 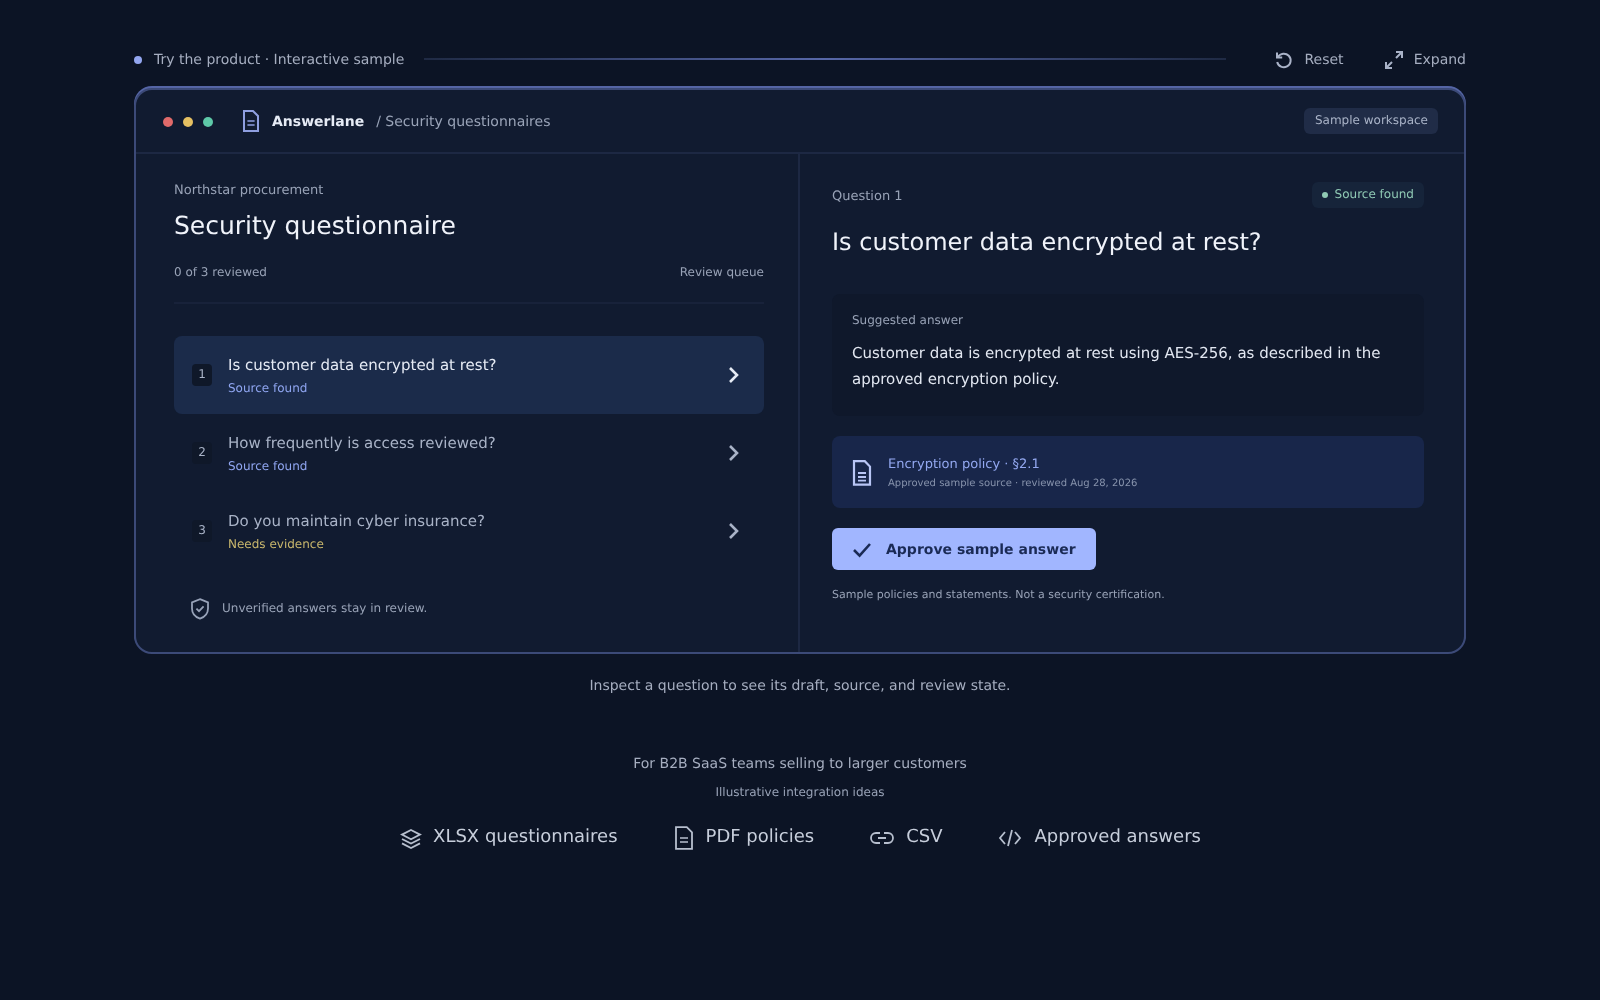 What do you see at coordinates (410, 838) in the screenshot?
I see `layers-icon` at bounding box center [410, 838].